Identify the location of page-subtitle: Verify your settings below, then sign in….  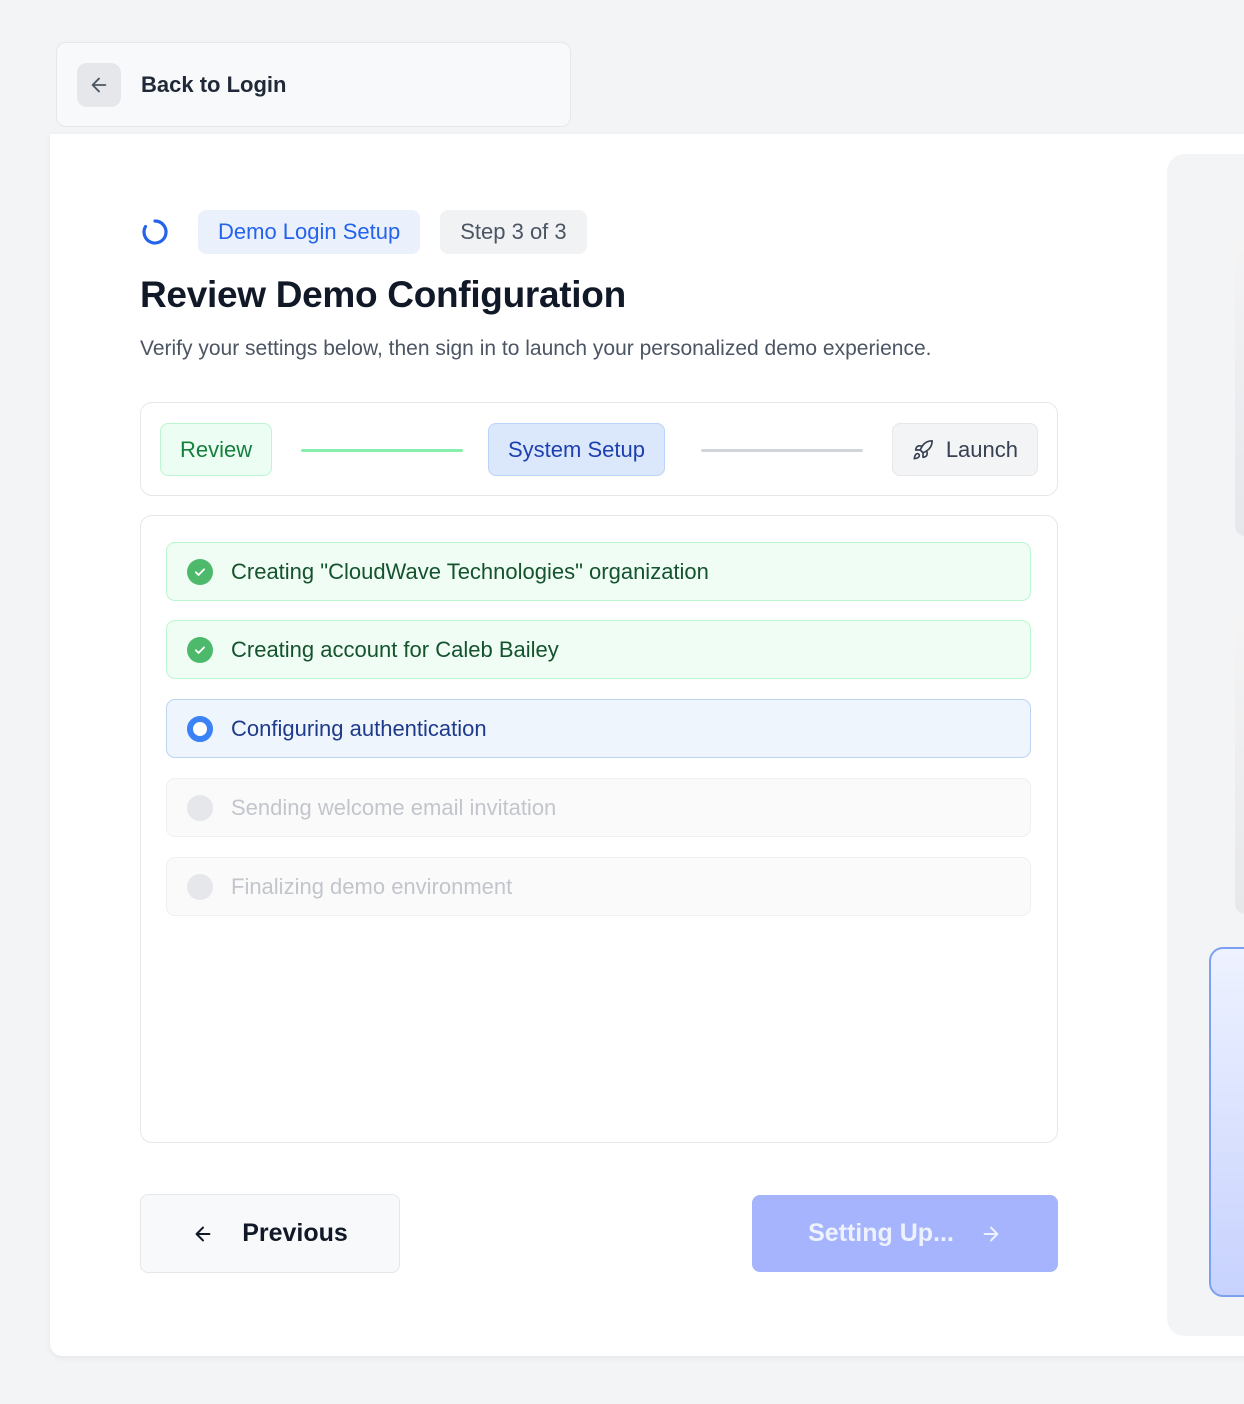
(536, 348).